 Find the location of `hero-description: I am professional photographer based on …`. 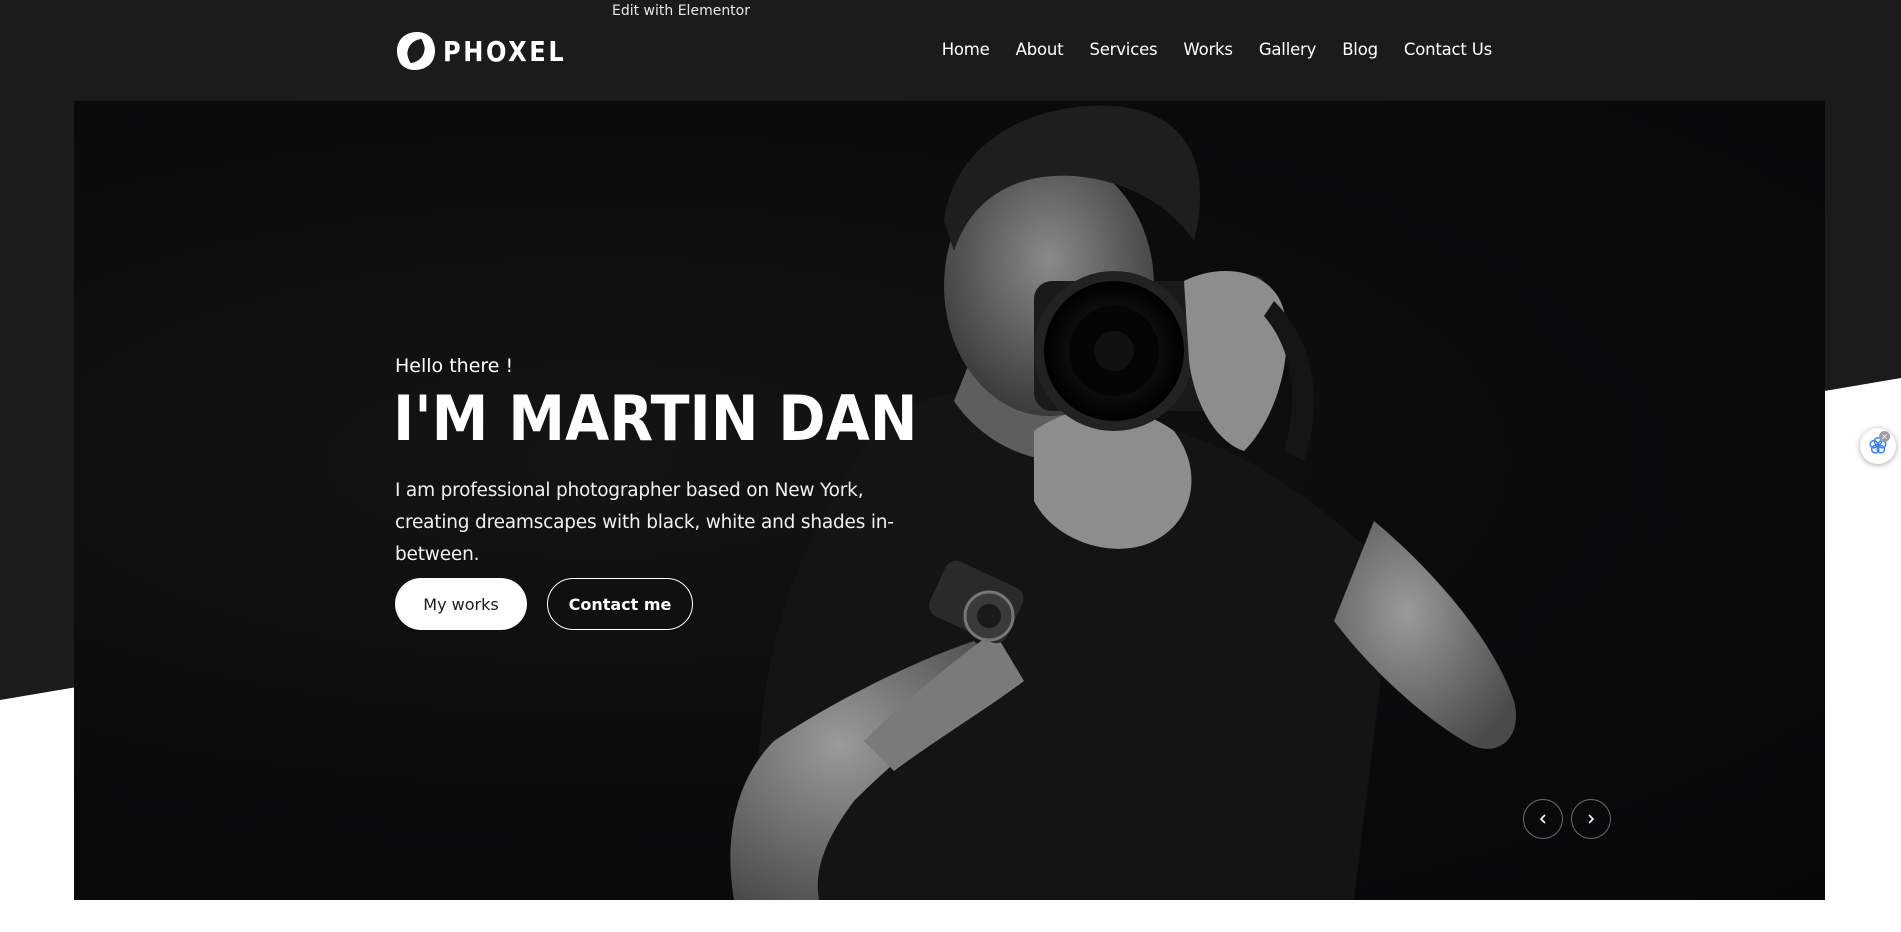

hero-description: I am professional photographer based on … is located at coordinates (644, 522).